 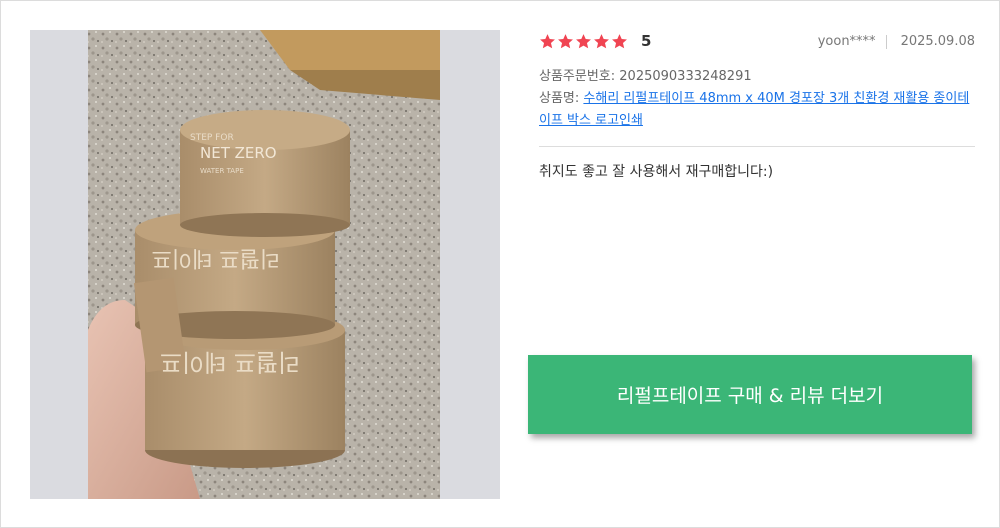 What do you see at coordinates (757, 43) in the screenshot?
I see `review-header: 5 yoon**** 2025.09.08` at bounding box center [757, 43].